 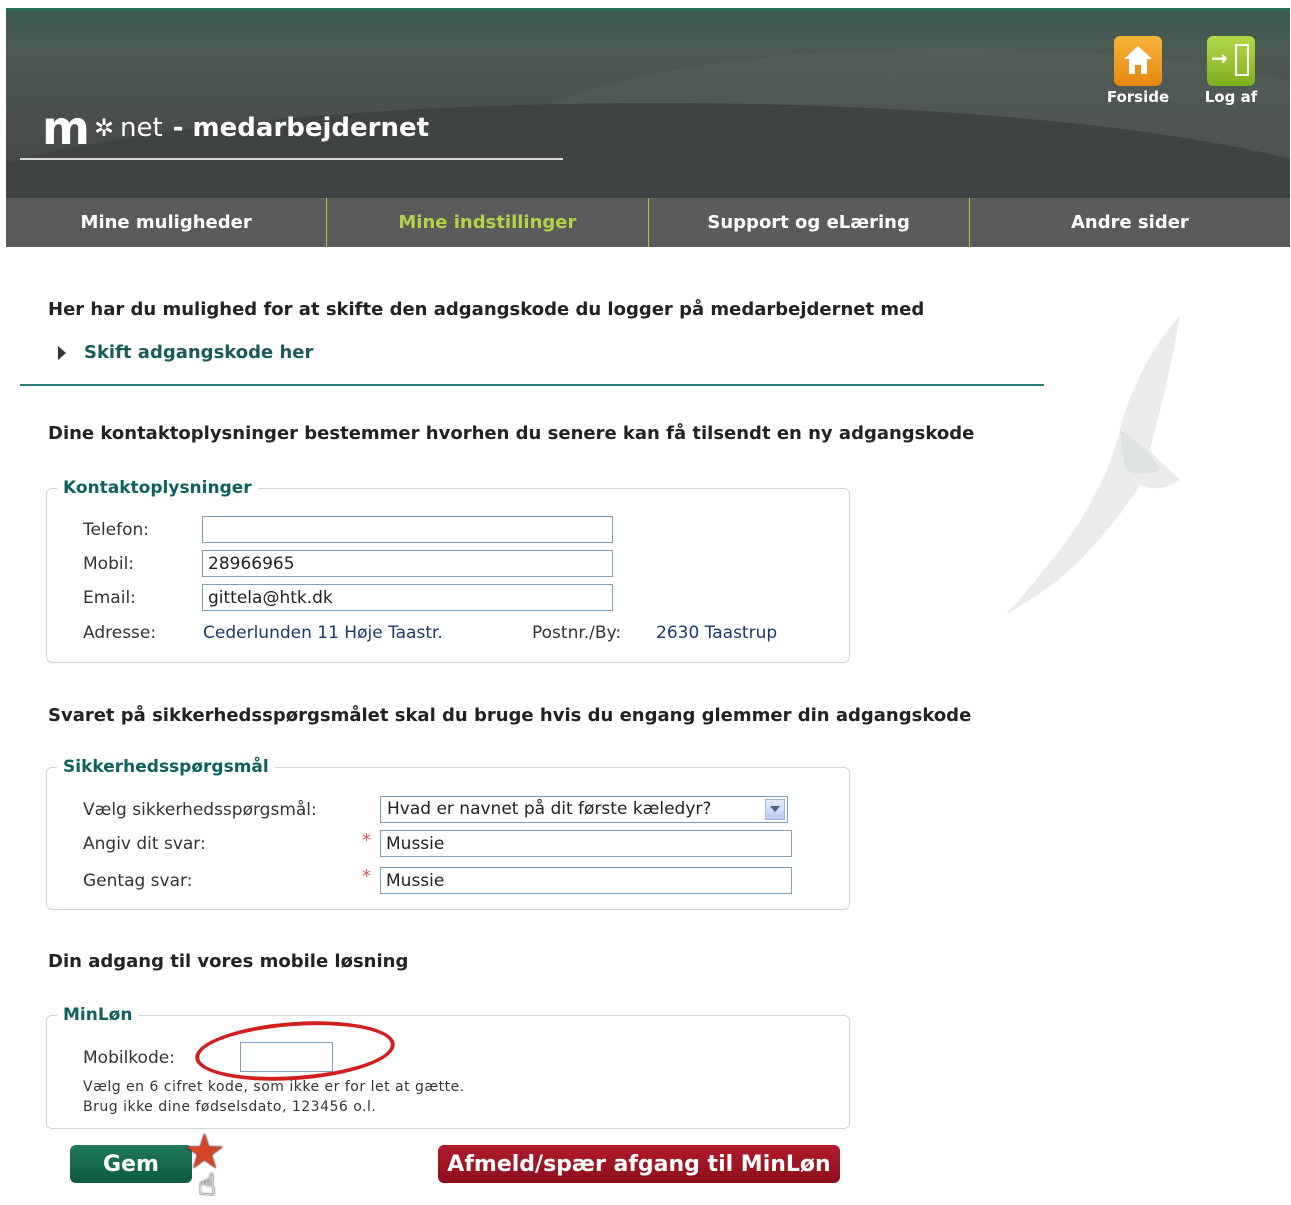 What do you see at coordinates (586, 843) in the screenshot?
I see `answer-input` at bounding box center [586, 843].